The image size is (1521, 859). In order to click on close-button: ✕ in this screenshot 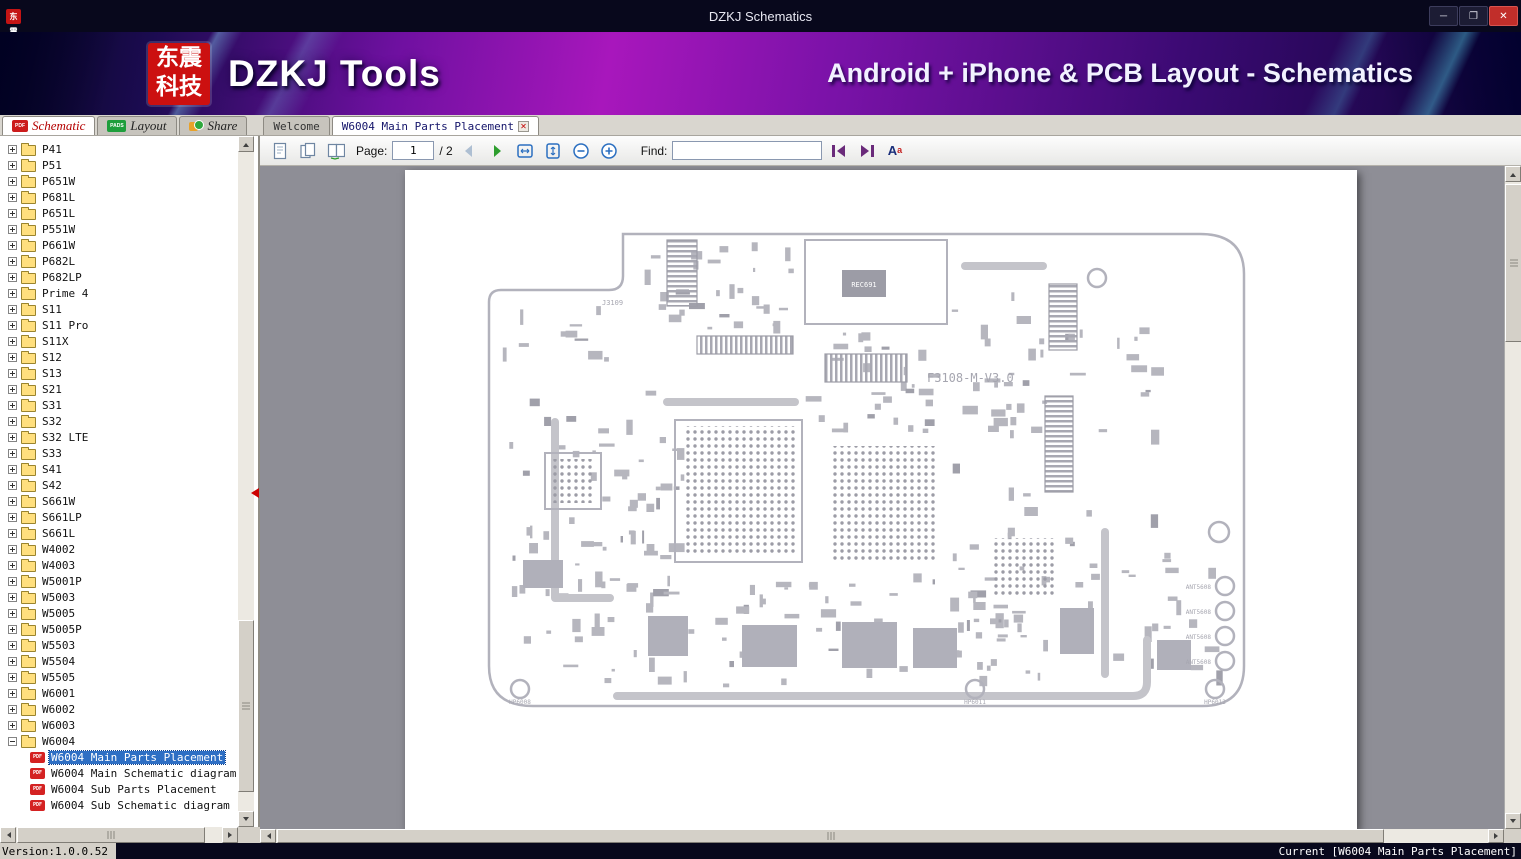, I will do `click(1503, 16)`.